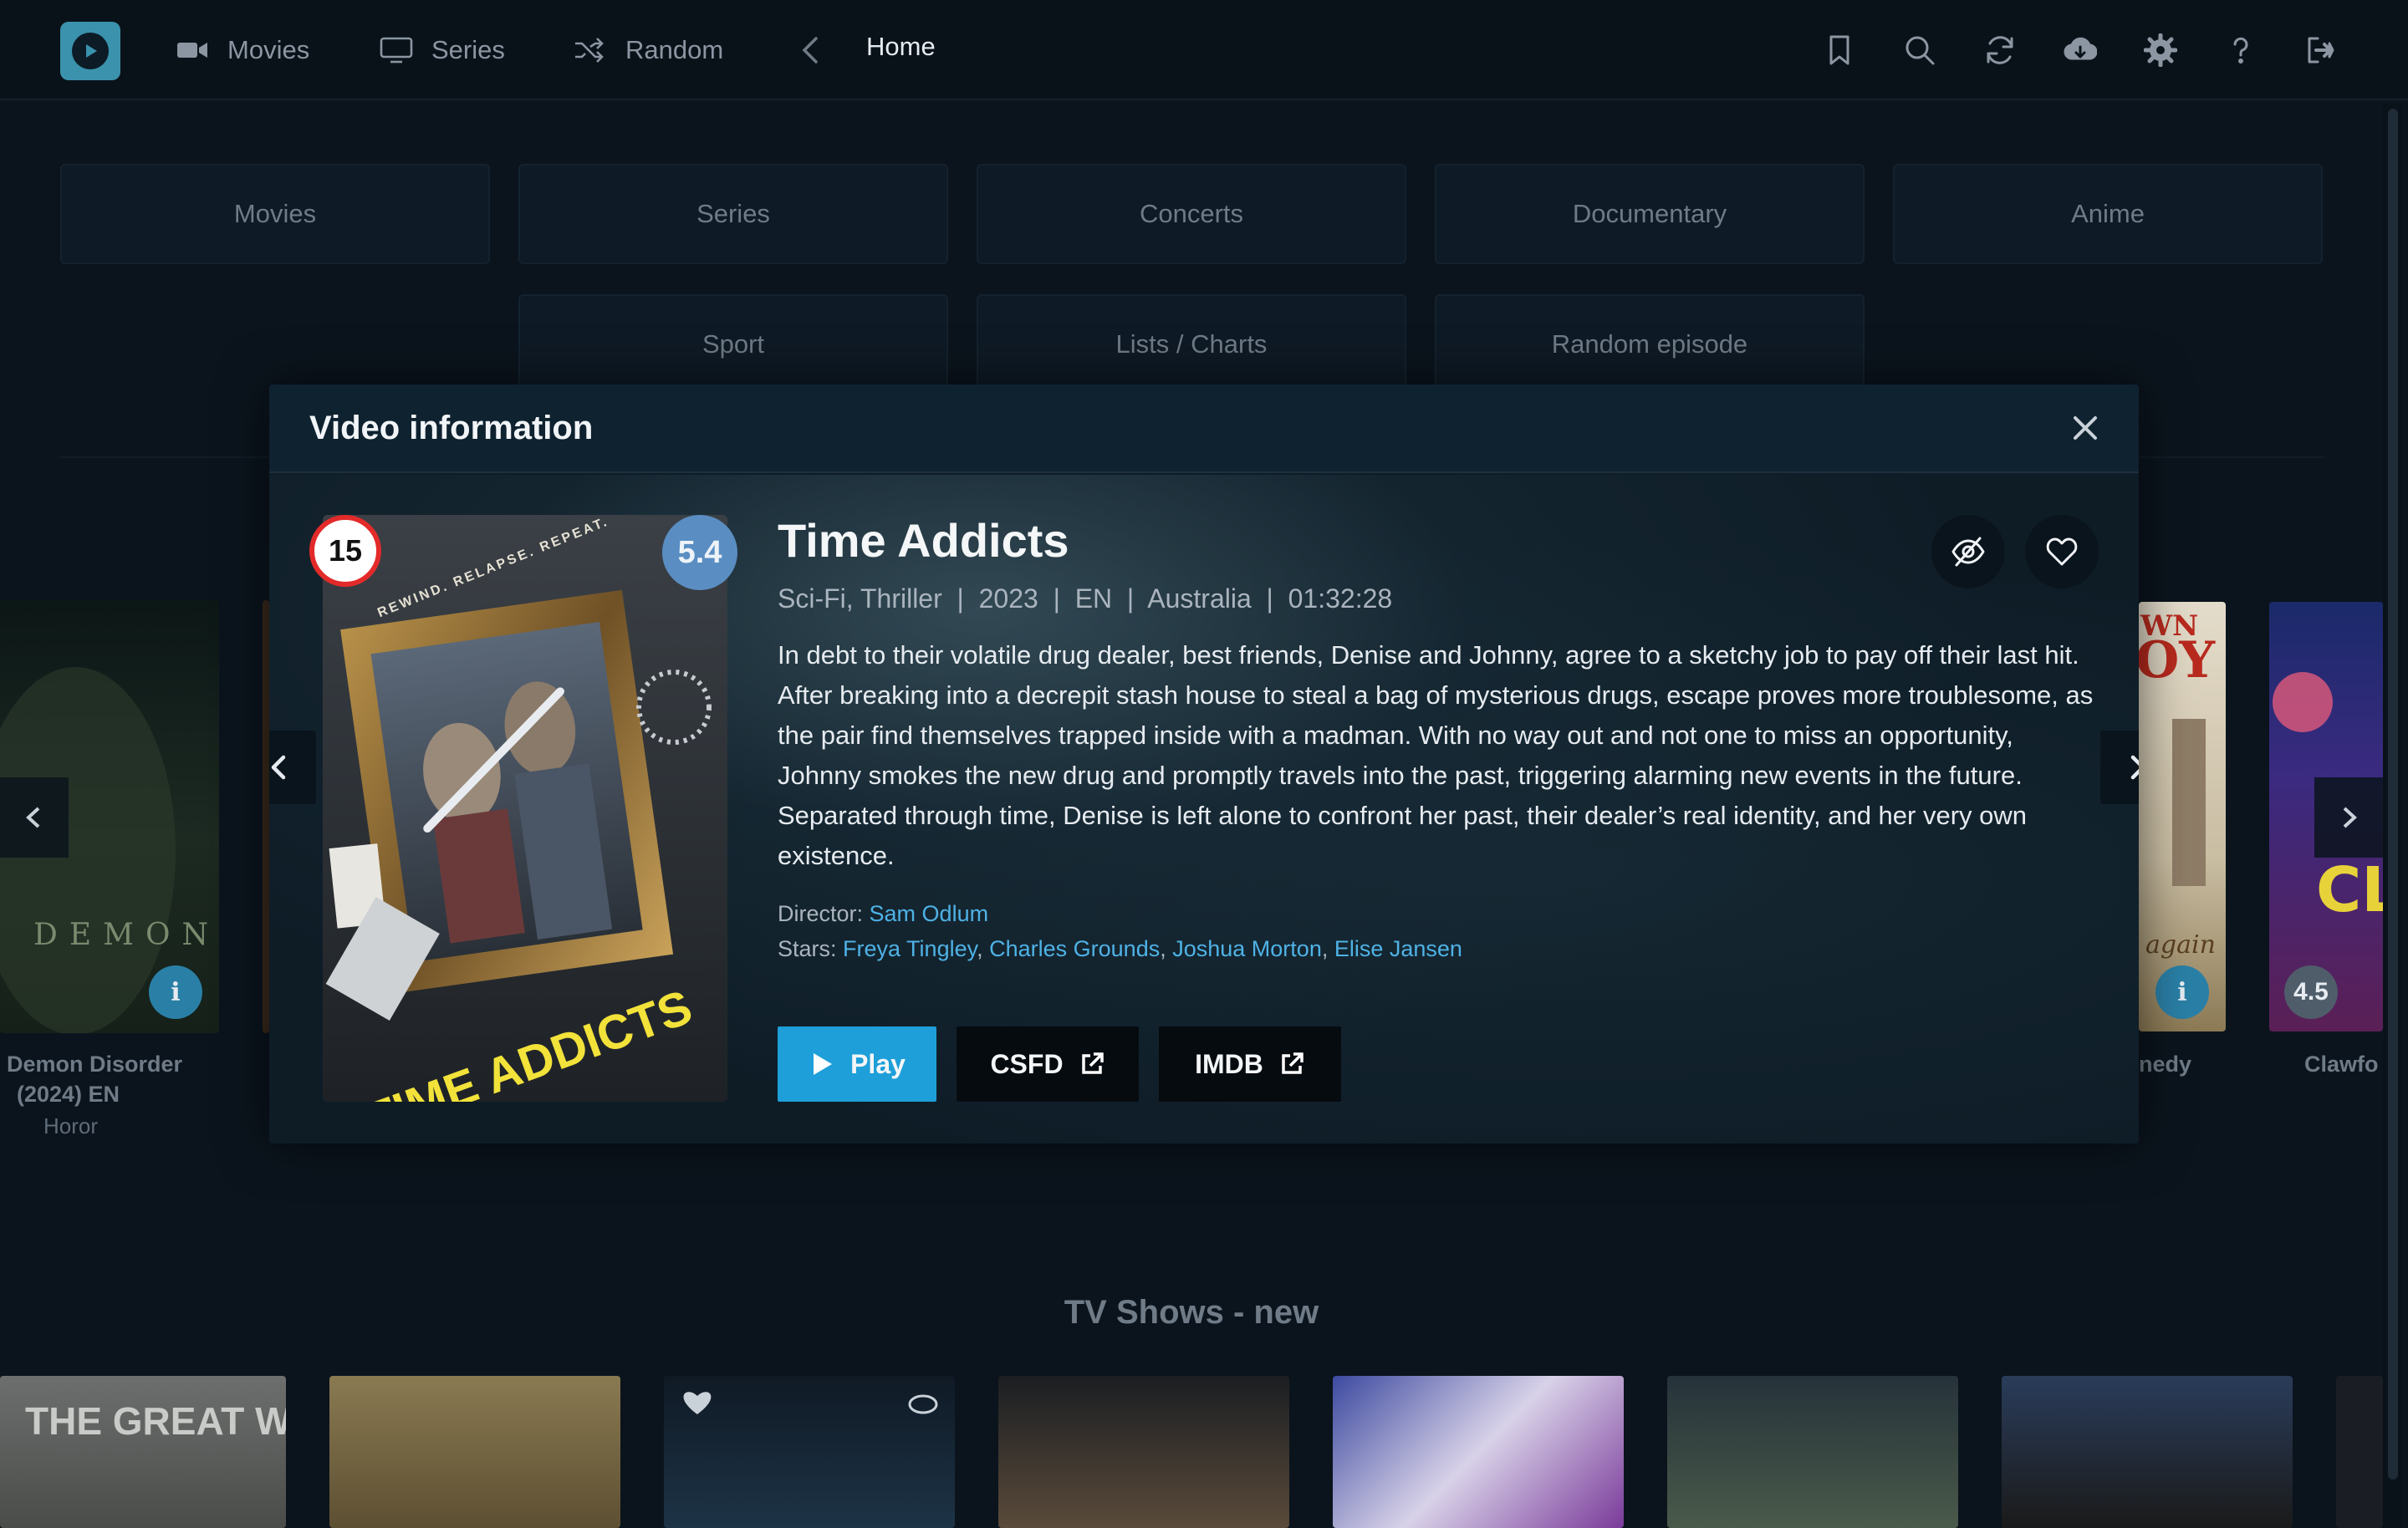  Describe the element at coordinates (275, 214) in the screenshot. I see `category-movies: Movies` at that location.